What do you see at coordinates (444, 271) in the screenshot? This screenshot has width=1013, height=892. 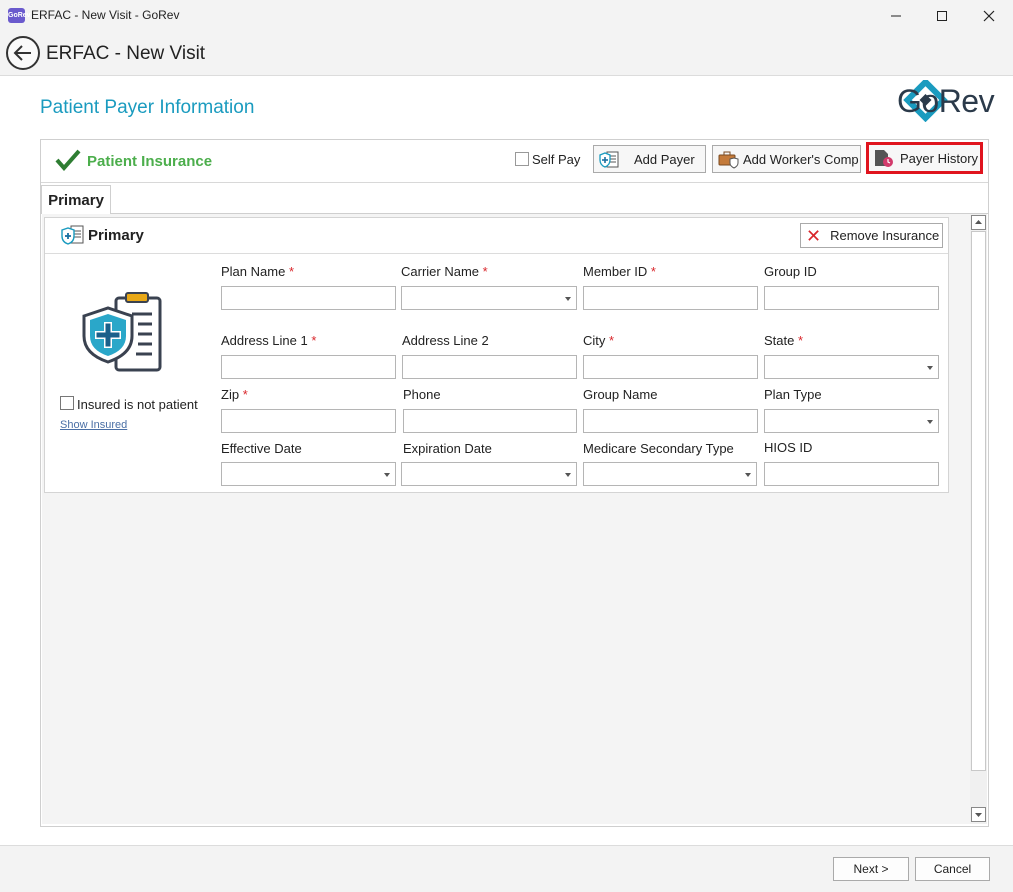 I see `carrier-name-label: Carrier Name *` at bounding box center [444, 271].